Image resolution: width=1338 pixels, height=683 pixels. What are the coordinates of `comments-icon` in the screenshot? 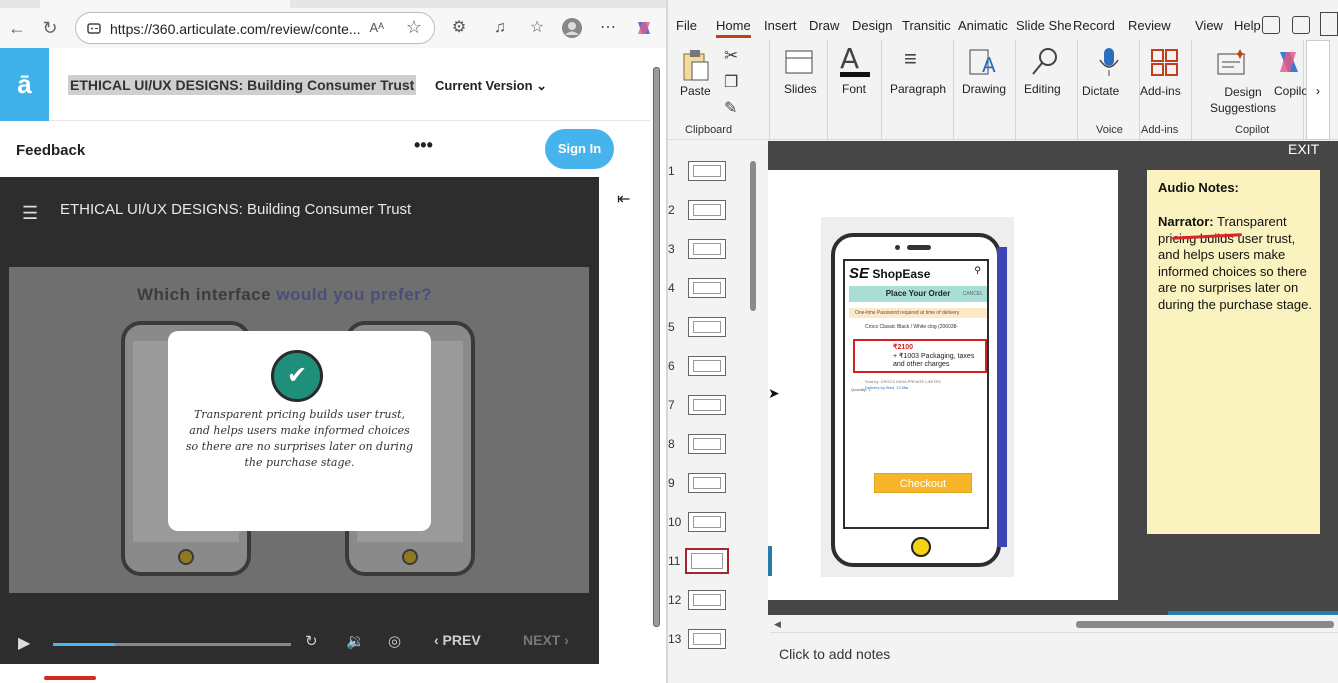 It's located at (1301, 25).